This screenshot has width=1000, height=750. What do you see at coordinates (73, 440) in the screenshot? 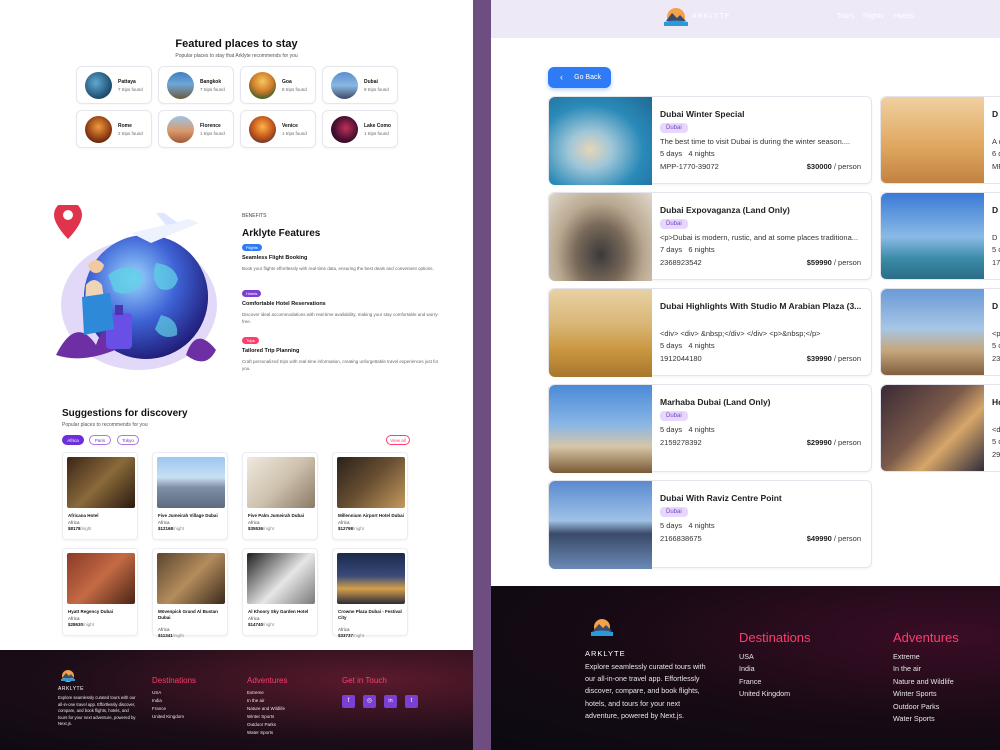
I see `chip-africa: Africa` at bounding box center [73, 440].